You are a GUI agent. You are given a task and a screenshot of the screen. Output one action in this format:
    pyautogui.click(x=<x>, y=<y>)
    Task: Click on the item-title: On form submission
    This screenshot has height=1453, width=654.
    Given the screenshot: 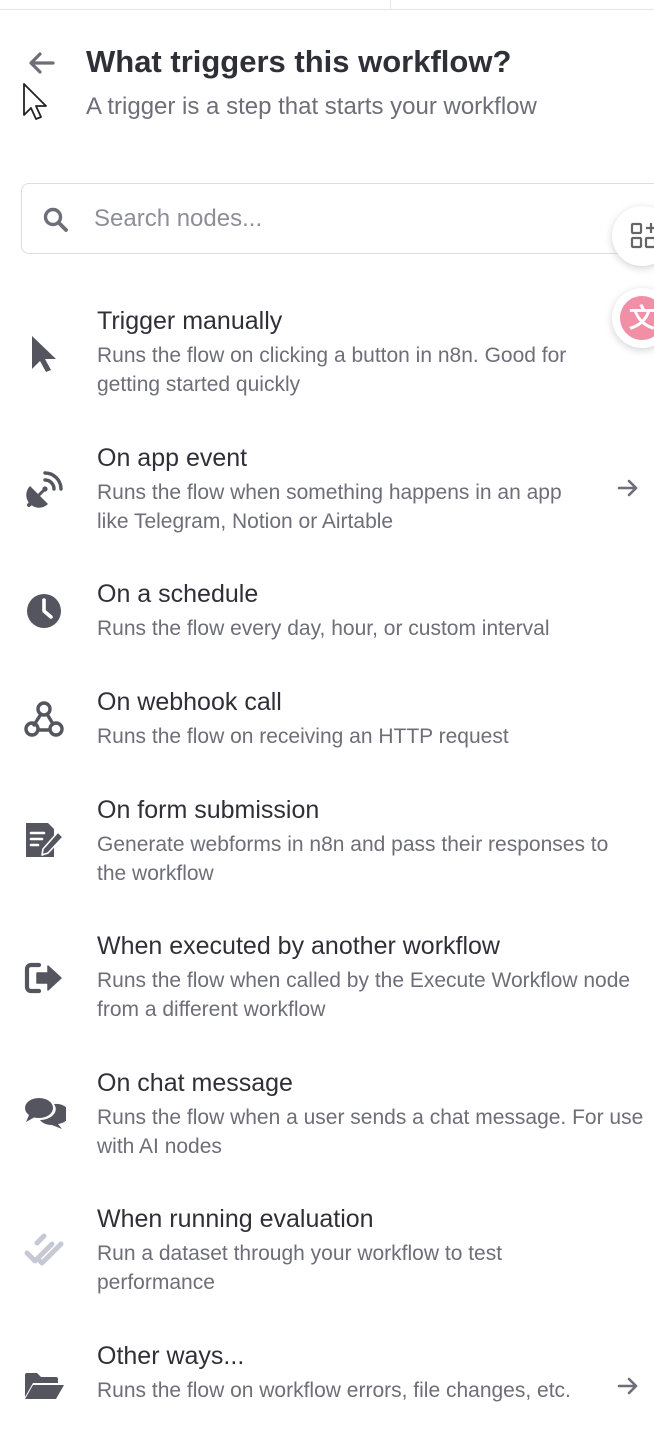 What is the action you would take?
    pyautogui.click(x=208, y=810)
    